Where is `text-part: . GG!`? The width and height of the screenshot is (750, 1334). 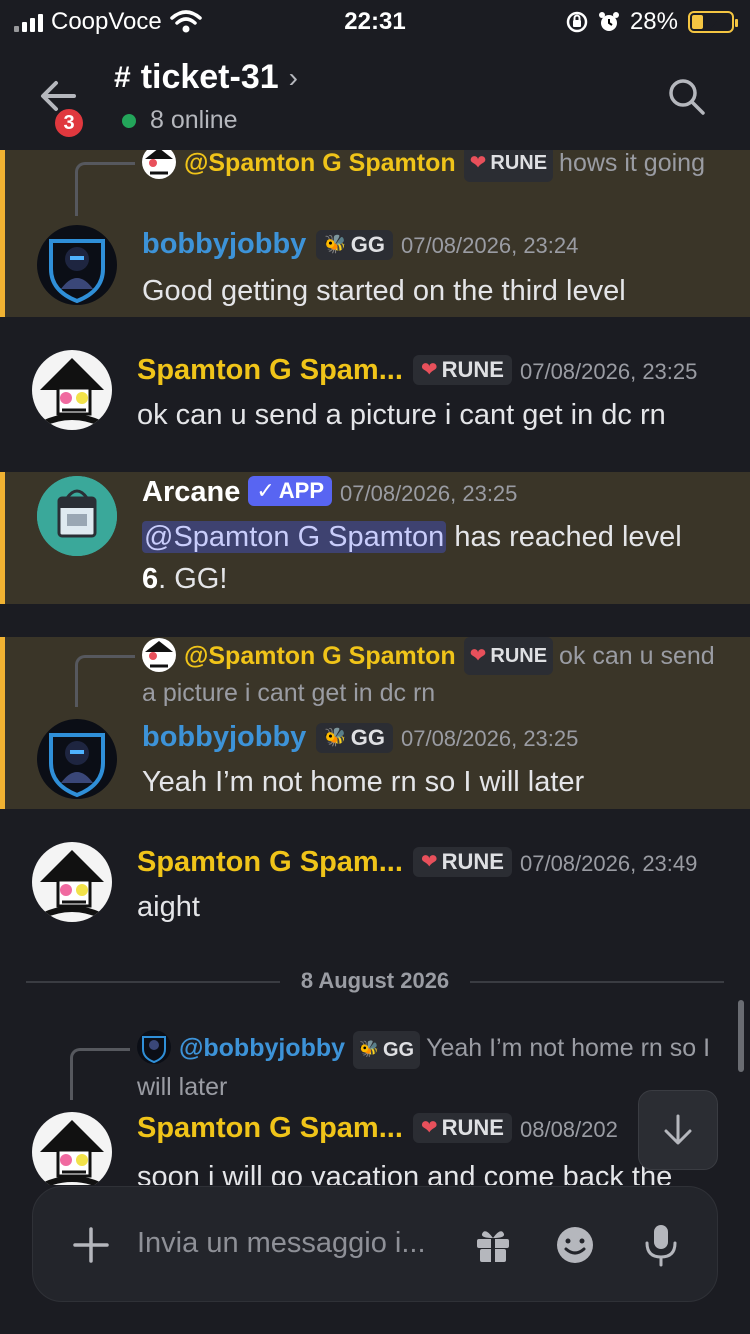
text-part: . GG! is located at coordinates (193, 579).